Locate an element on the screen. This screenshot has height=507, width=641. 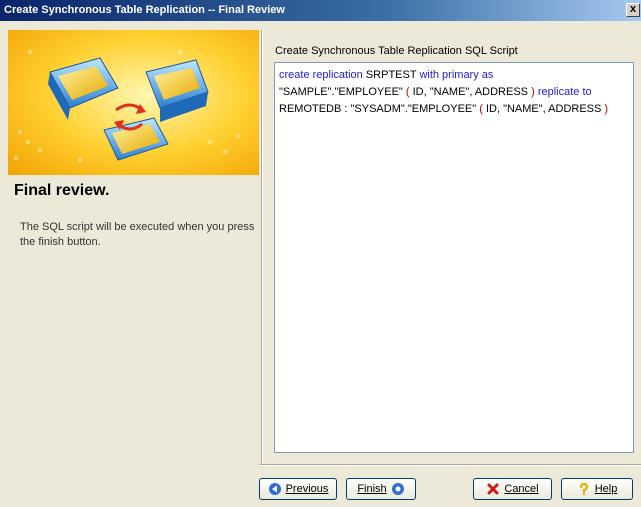
vertical-divider is located at coordinates (262, 247).